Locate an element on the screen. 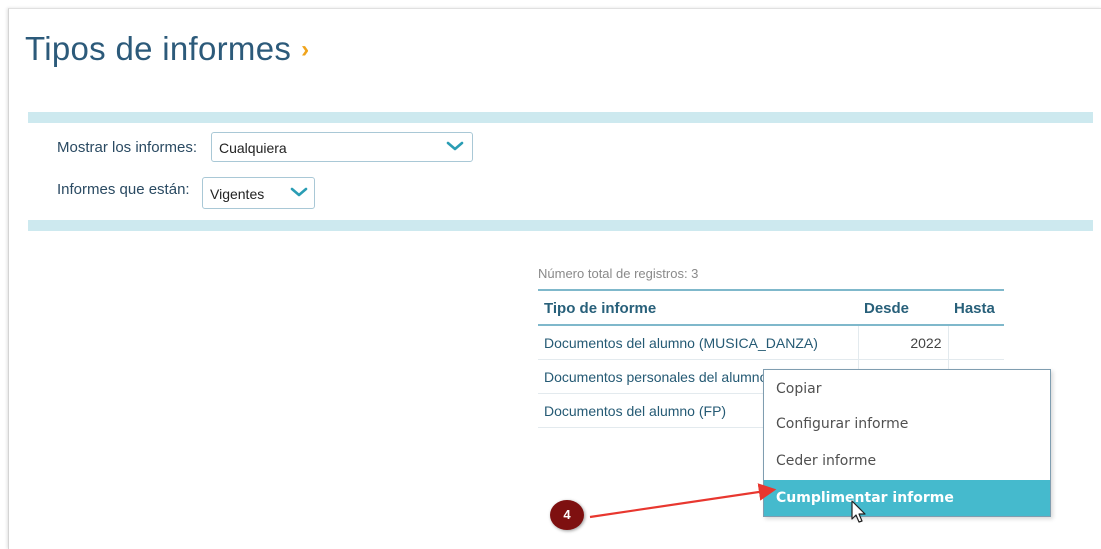 The image size is (1101, 549). column-header-desde: Desde is located at coordinates (903, 307).